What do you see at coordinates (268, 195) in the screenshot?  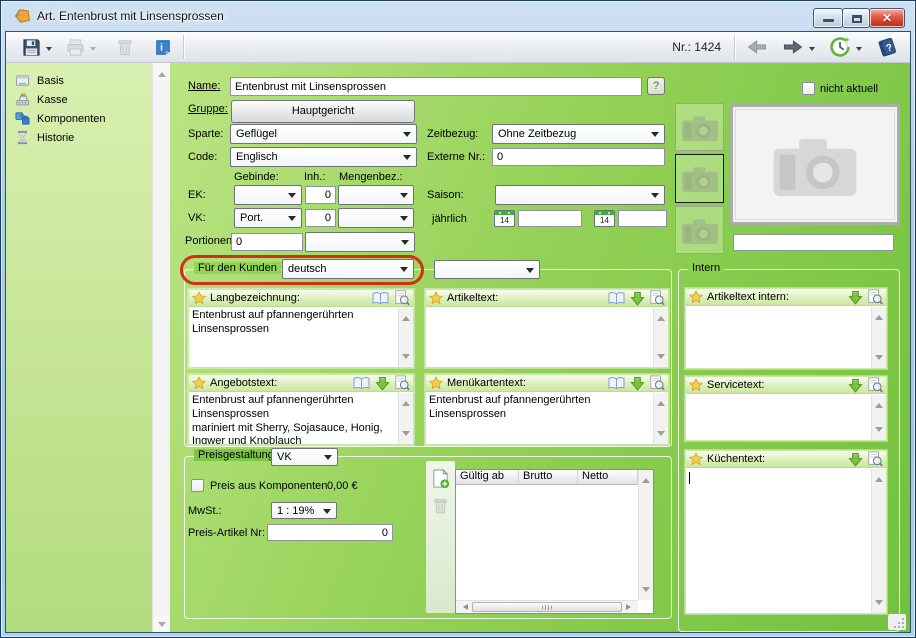 I see `ek-gebinde-select` at bounding box center [268, 195].